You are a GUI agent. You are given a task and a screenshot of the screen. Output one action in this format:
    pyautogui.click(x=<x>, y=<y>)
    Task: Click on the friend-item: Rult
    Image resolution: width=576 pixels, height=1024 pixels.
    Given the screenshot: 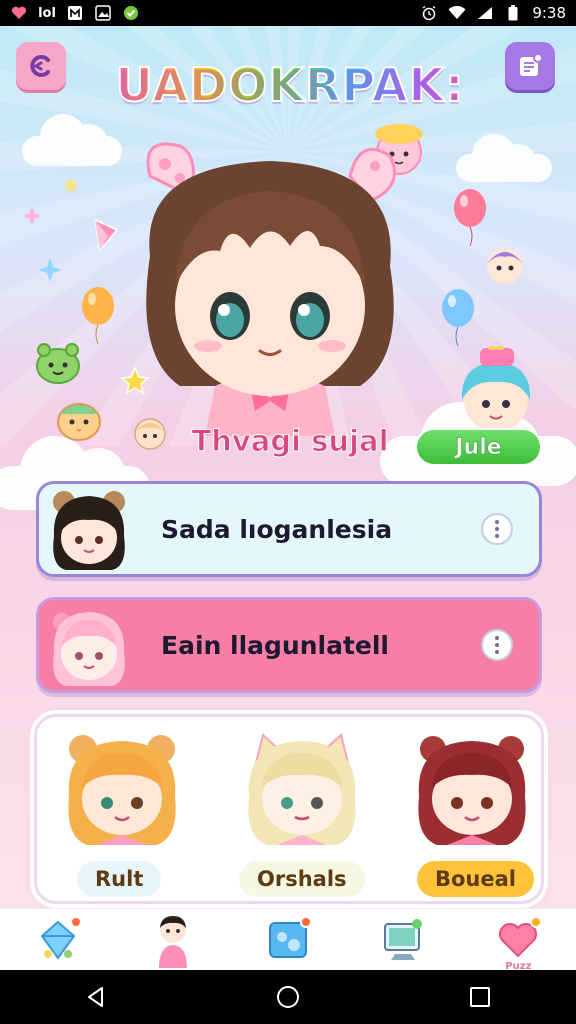 What is the action you would take?
    pyautogui.click(x=122, y=812)
    